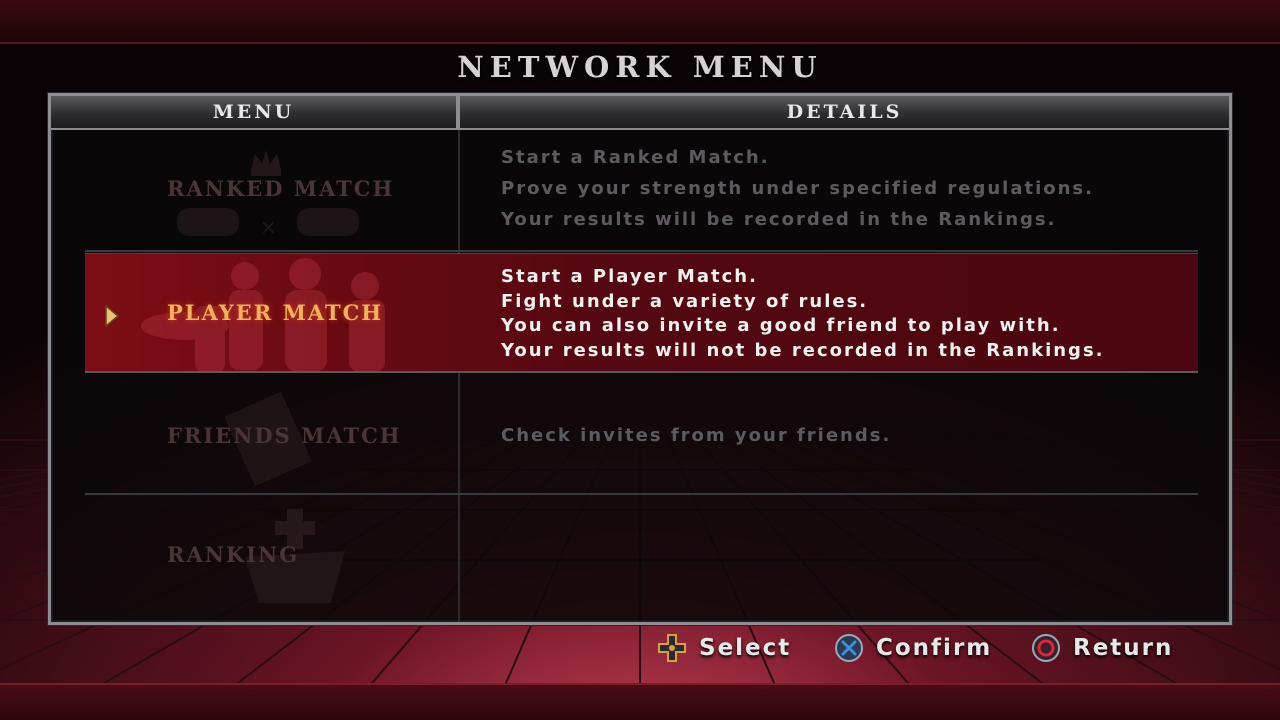  Describe the element at coordinates (635, 157) in the screenshot. I see `detail-line: Start a Ranked Match.` at that location.